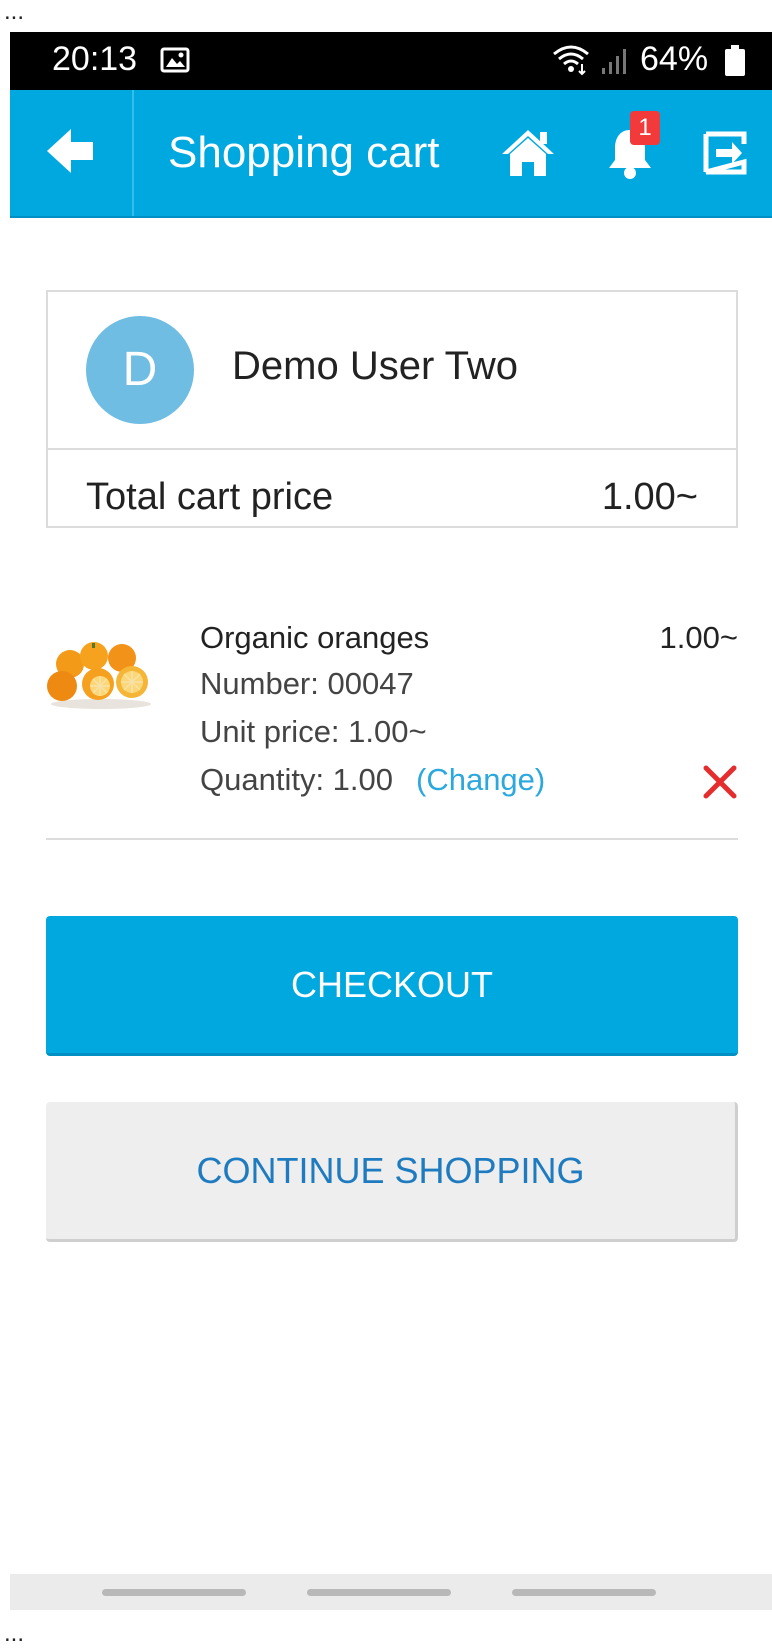 Image resolution: width=772 pixels, height=1650 pixels. I want to click on page-title: Shopping cart, so click(304, 152).